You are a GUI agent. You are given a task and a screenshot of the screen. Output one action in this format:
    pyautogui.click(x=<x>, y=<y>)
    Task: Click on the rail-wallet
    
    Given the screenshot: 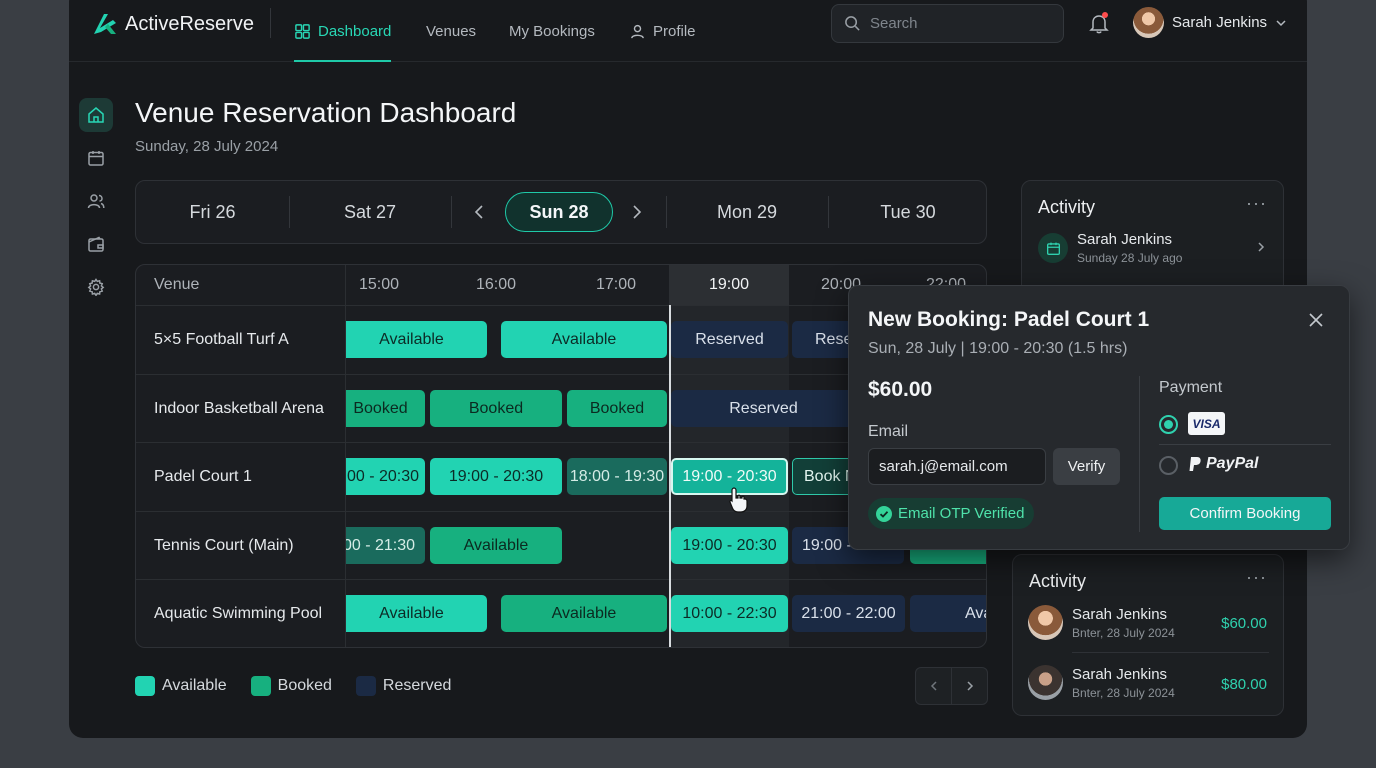 What is the action you would take?
    pyautogui.click(x=96, y=244)
    